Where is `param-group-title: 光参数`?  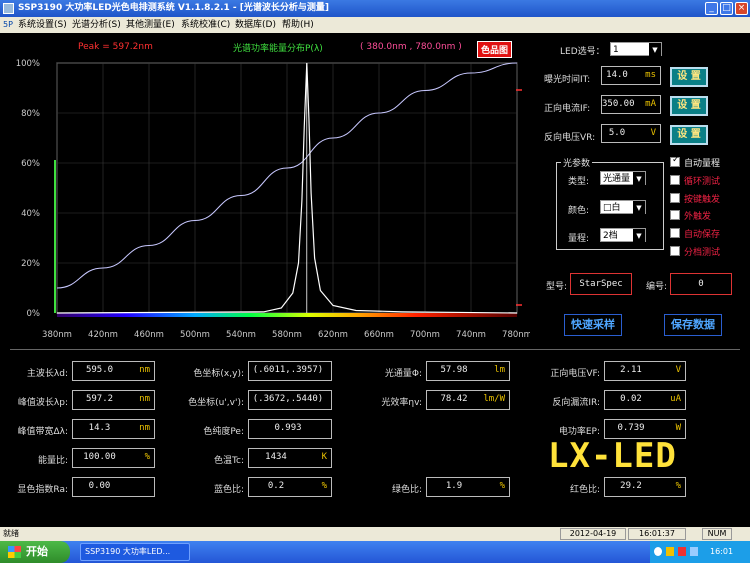 param-group-title: 光参数 is located at coordinates (577, 162).